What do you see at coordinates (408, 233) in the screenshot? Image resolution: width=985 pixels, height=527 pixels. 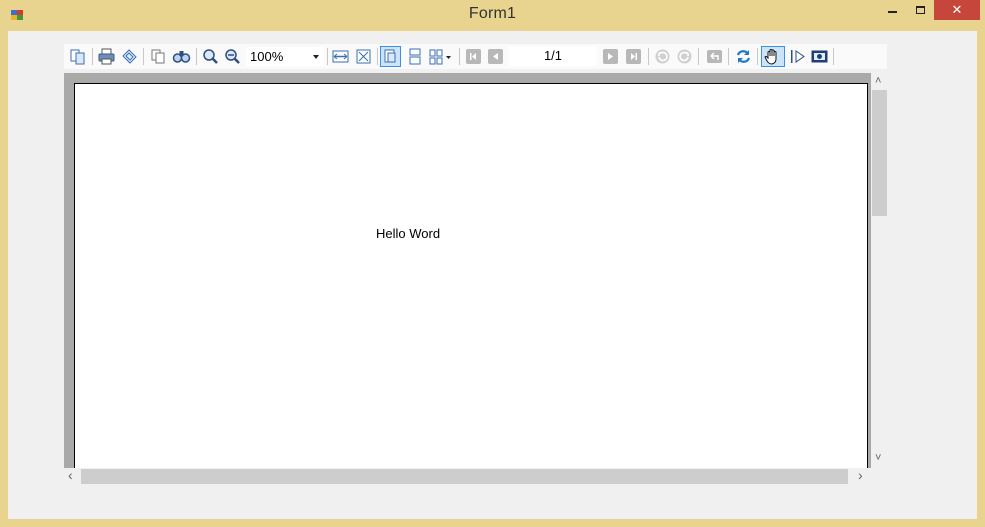 I see `report-text: Hello Word` at bounding box center [408, 233].